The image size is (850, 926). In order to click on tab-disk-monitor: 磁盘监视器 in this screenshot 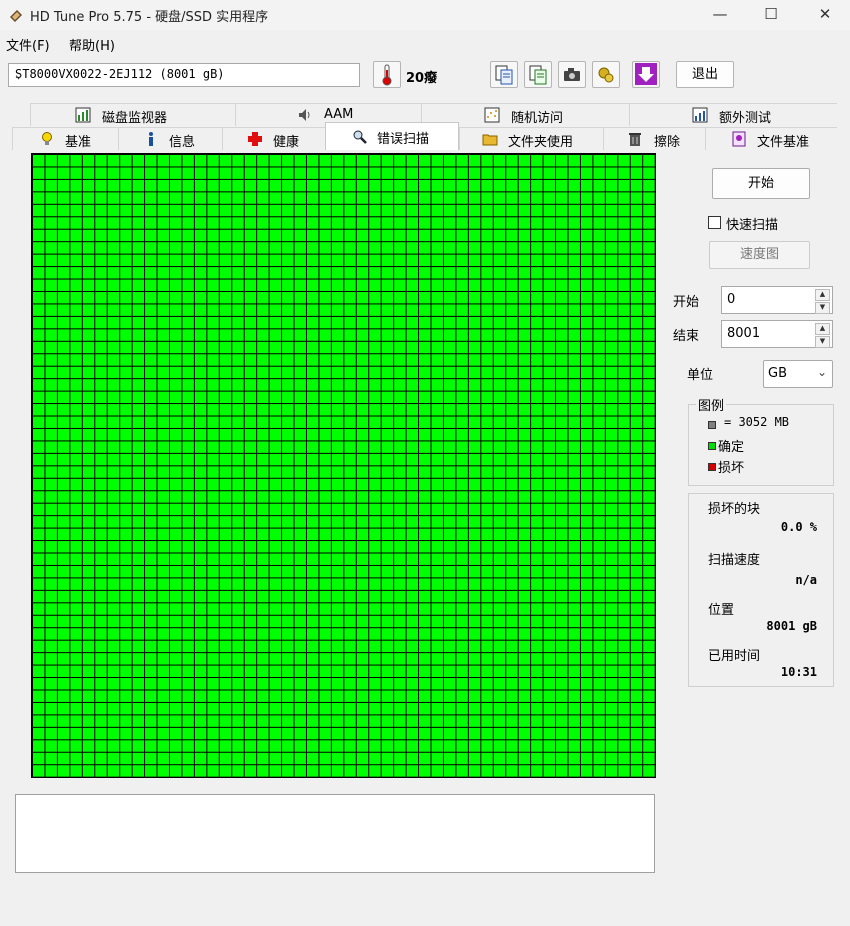, I will do `click(132, 114)`.